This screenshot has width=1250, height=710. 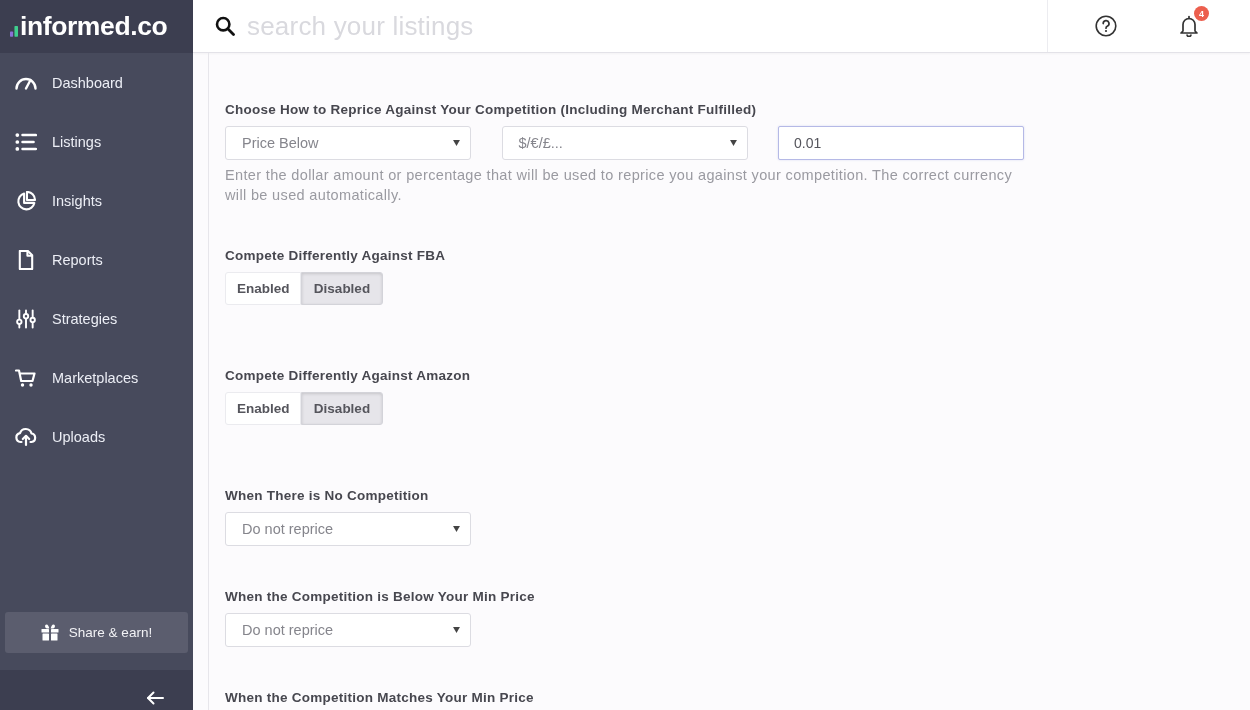 What do you see at coordinates (491, 110) in the screenshot?
I see `field-label: Choose How to Reprice Against Your Competition (Including Merchant Fulfilled)` at bounding box center [491, 110].